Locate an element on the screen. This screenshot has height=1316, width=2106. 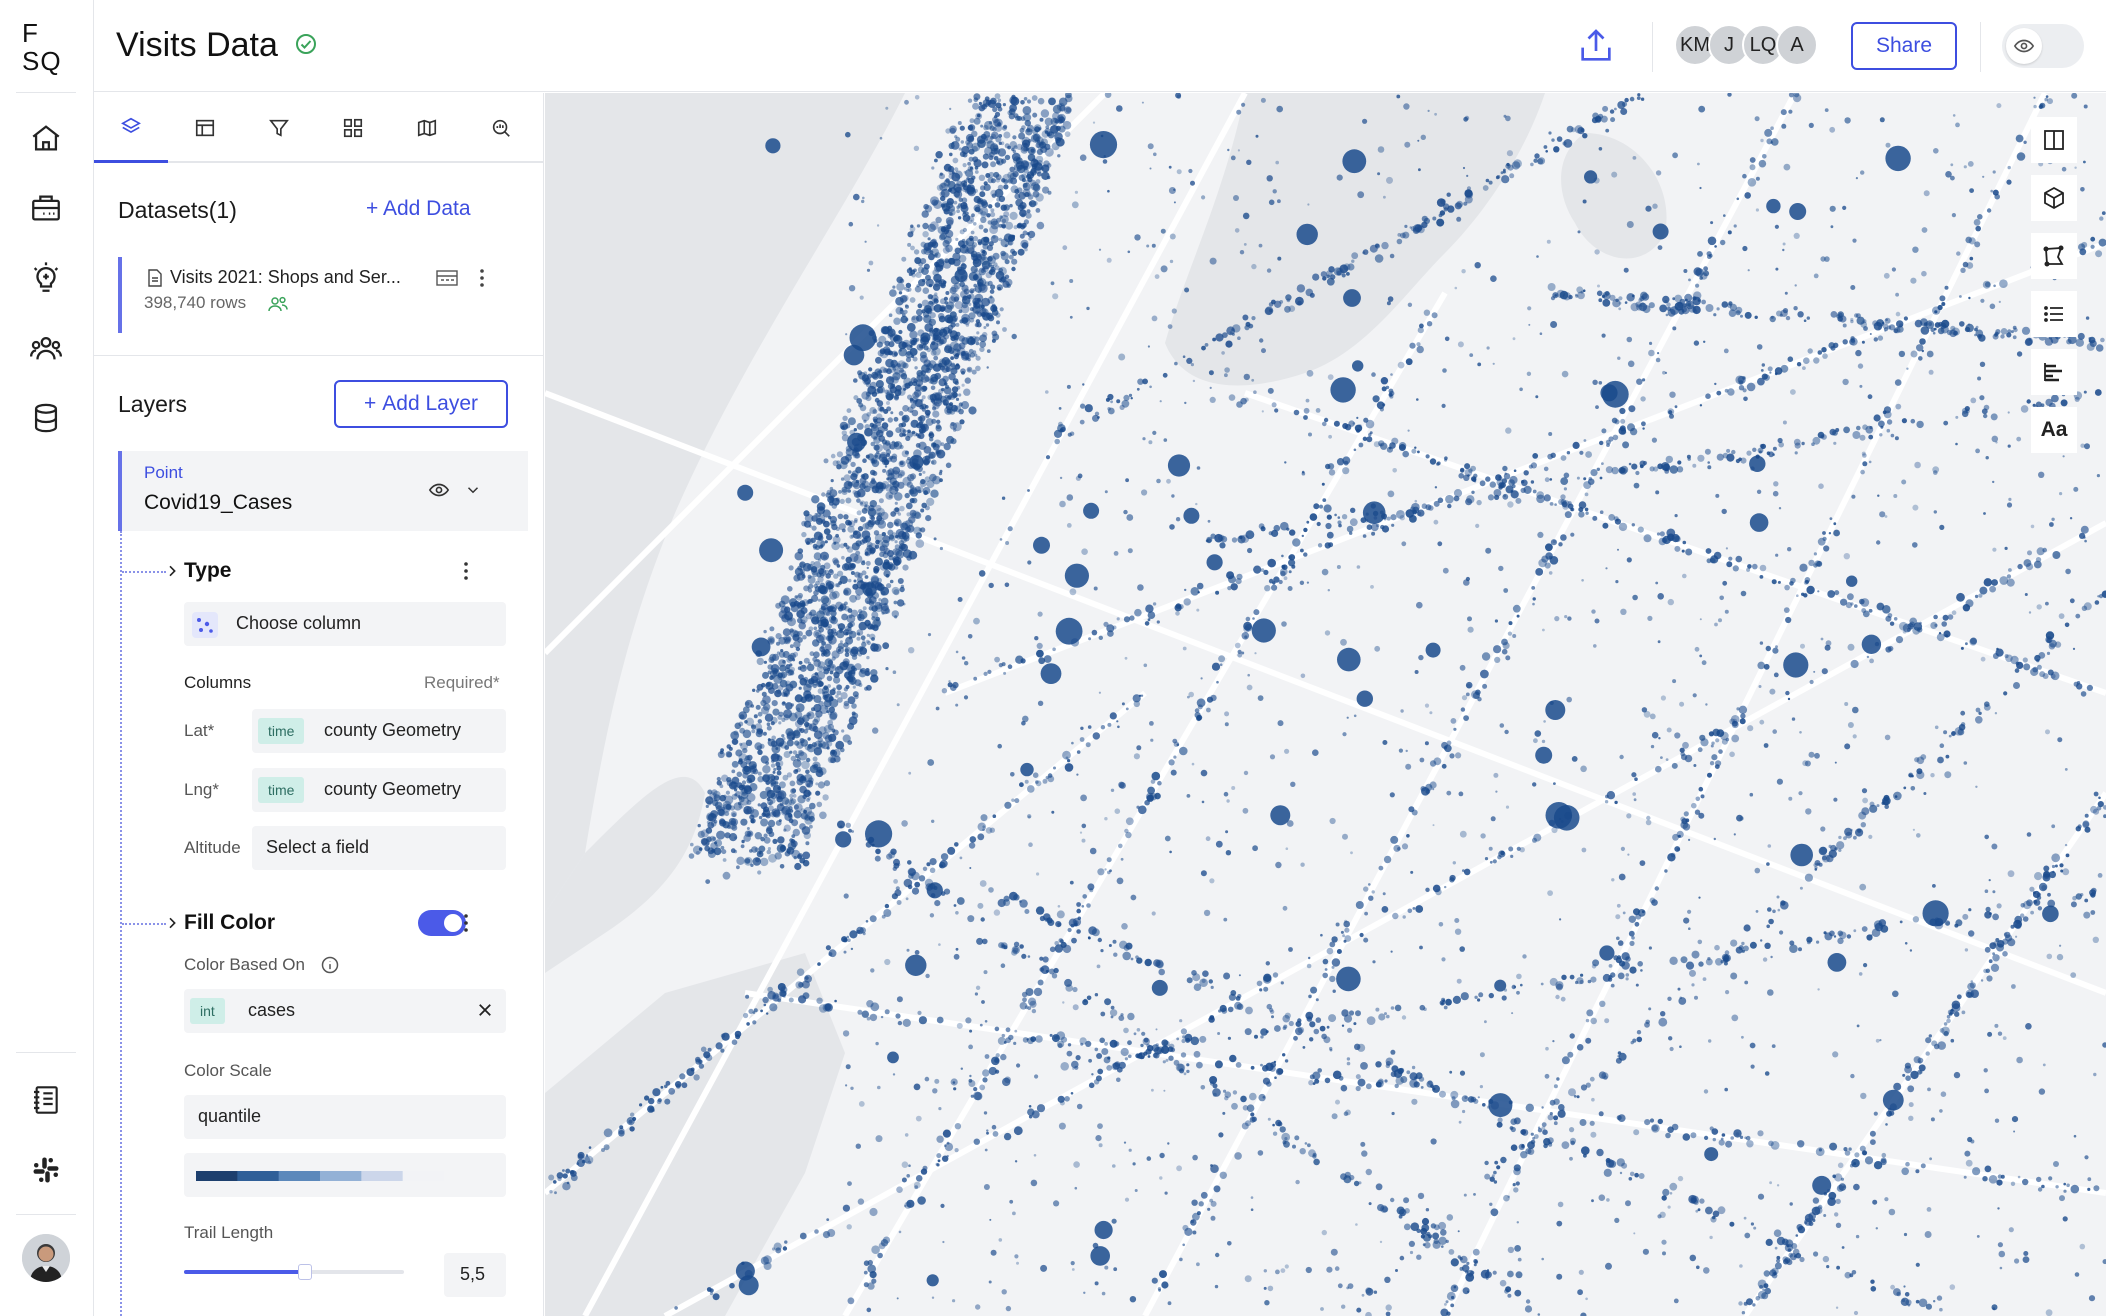
altitude-placeholder: Select a field is located at coordinates (318, 847).